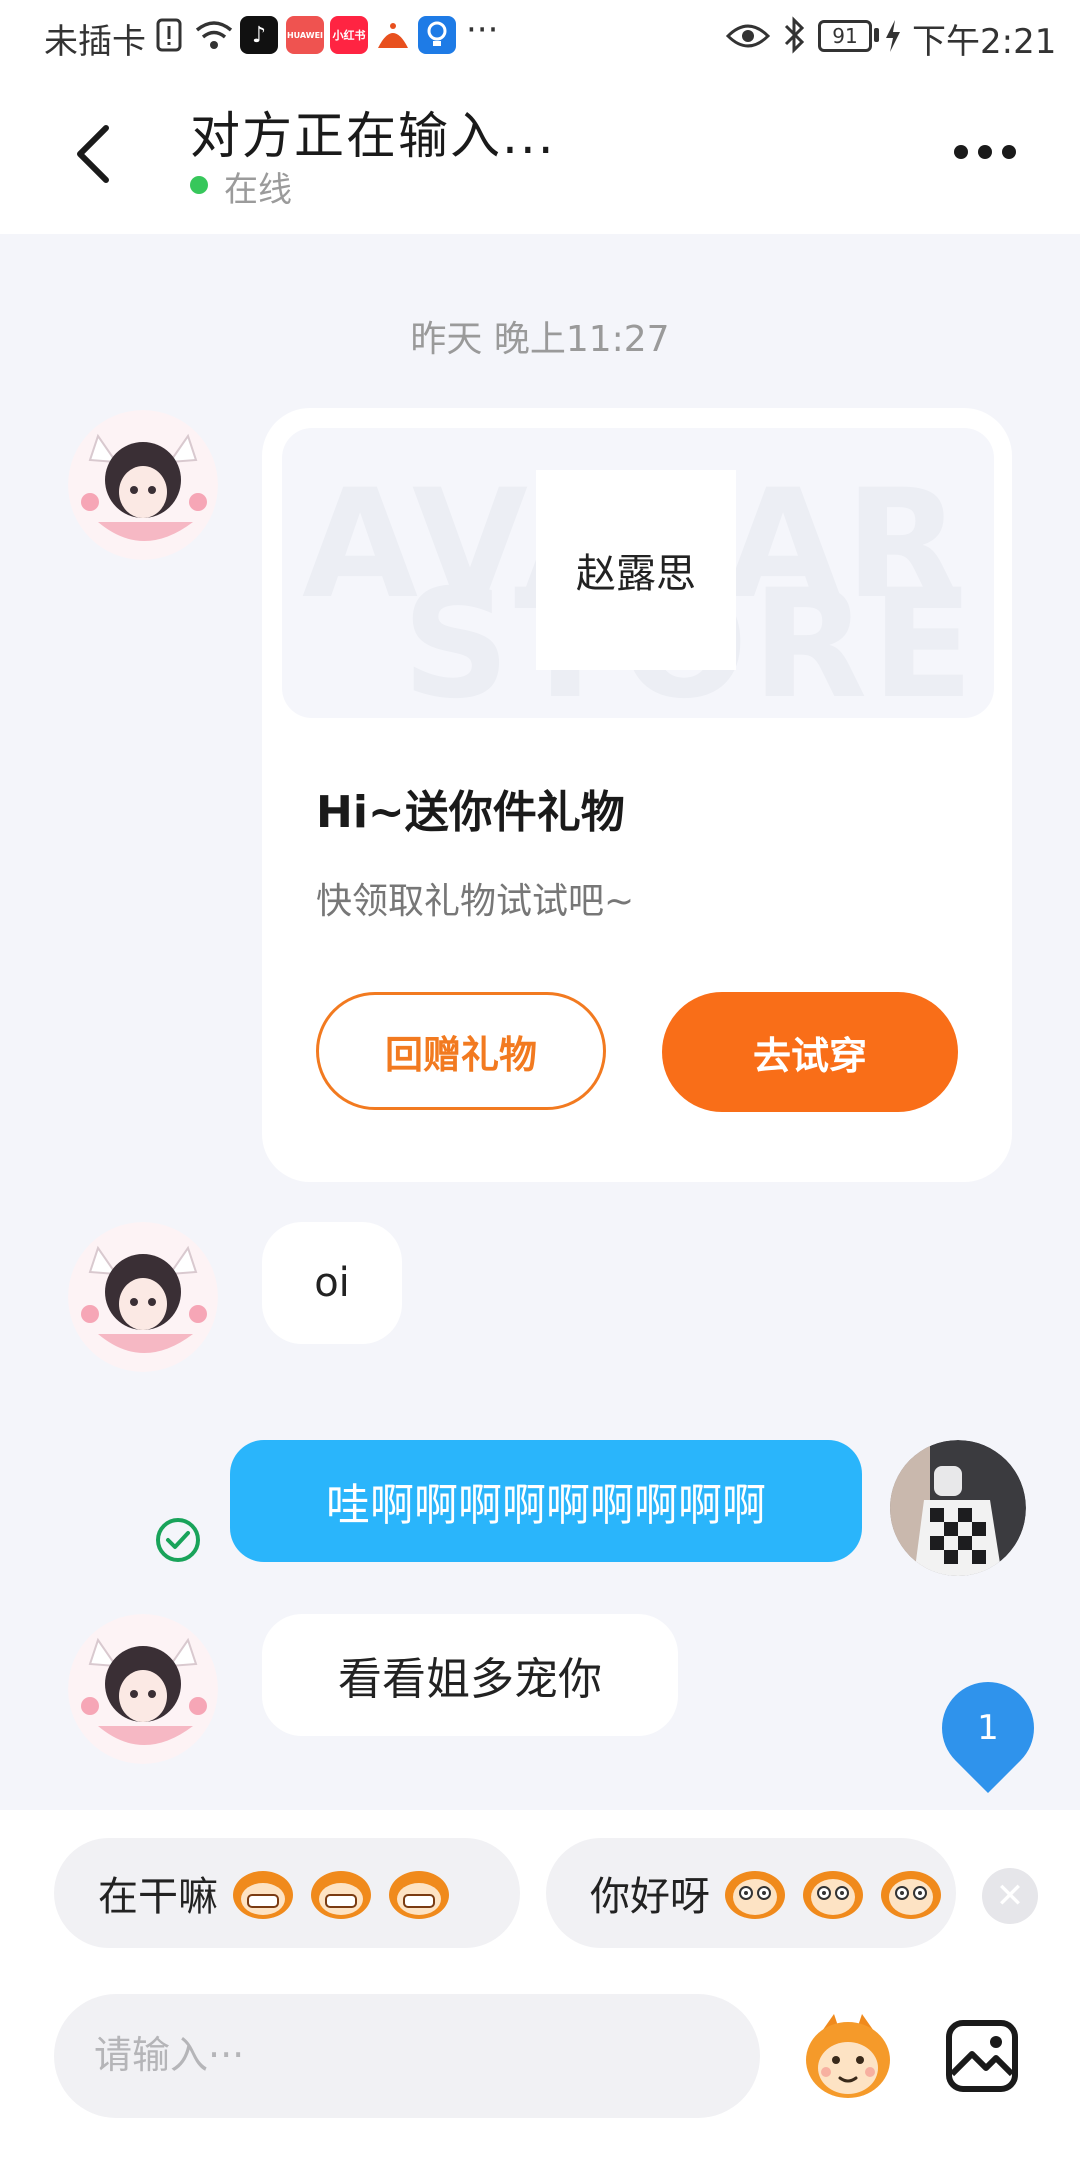  Describe the element at coordinates (1010, 1896) in the screenshot. I see `close-quick-replies-icon: ✕` at that location.